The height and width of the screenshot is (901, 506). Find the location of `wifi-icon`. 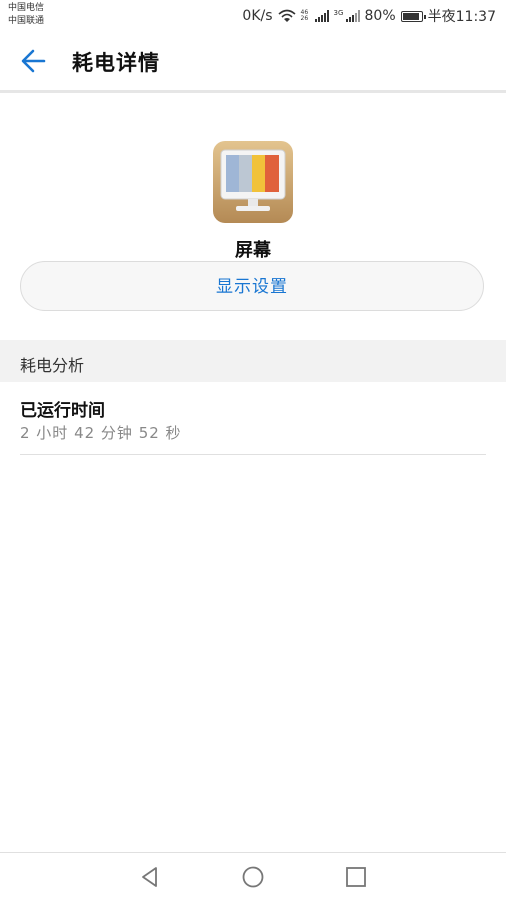

wifi-icon is located at coordinates (286, 15).